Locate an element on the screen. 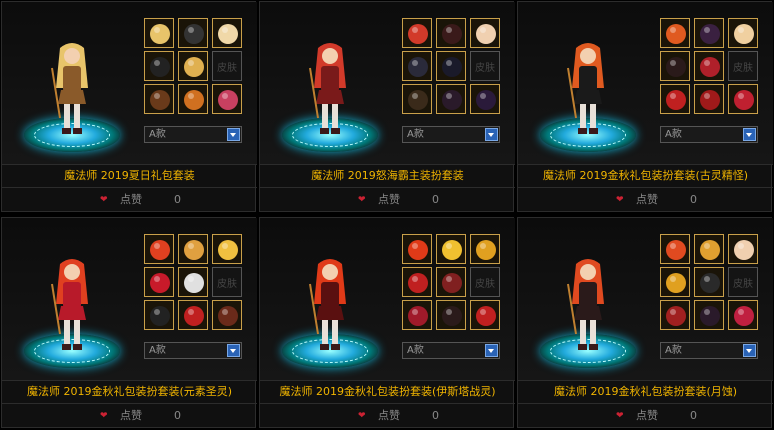 This screenshot has height=430, width=774. costume-title: 魔法师 2019金秋礼包装扮套装(月蚀) is located at coordinates (645, 392).